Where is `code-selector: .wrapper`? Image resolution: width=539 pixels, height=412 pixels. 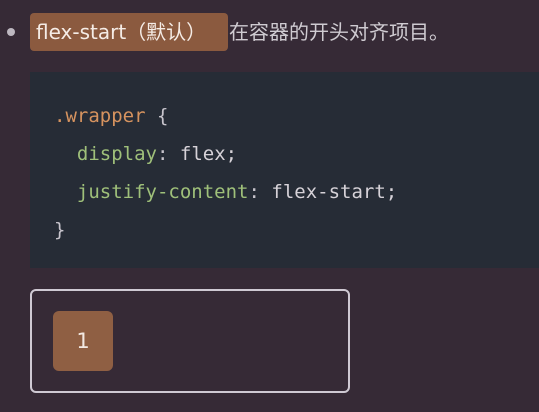 code-selector: .wrapper is located at coordinates (100, 116).